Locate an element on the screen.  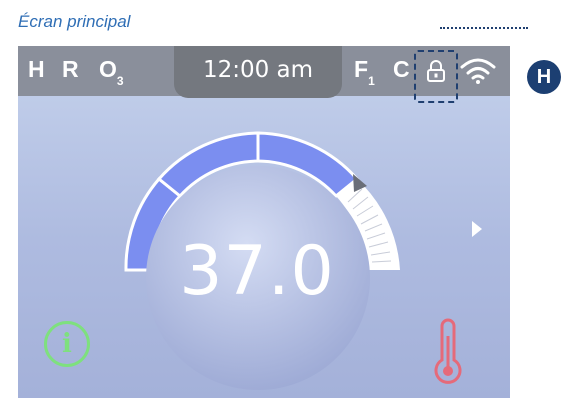
info-icon: i is located at coordinates (67, 344).